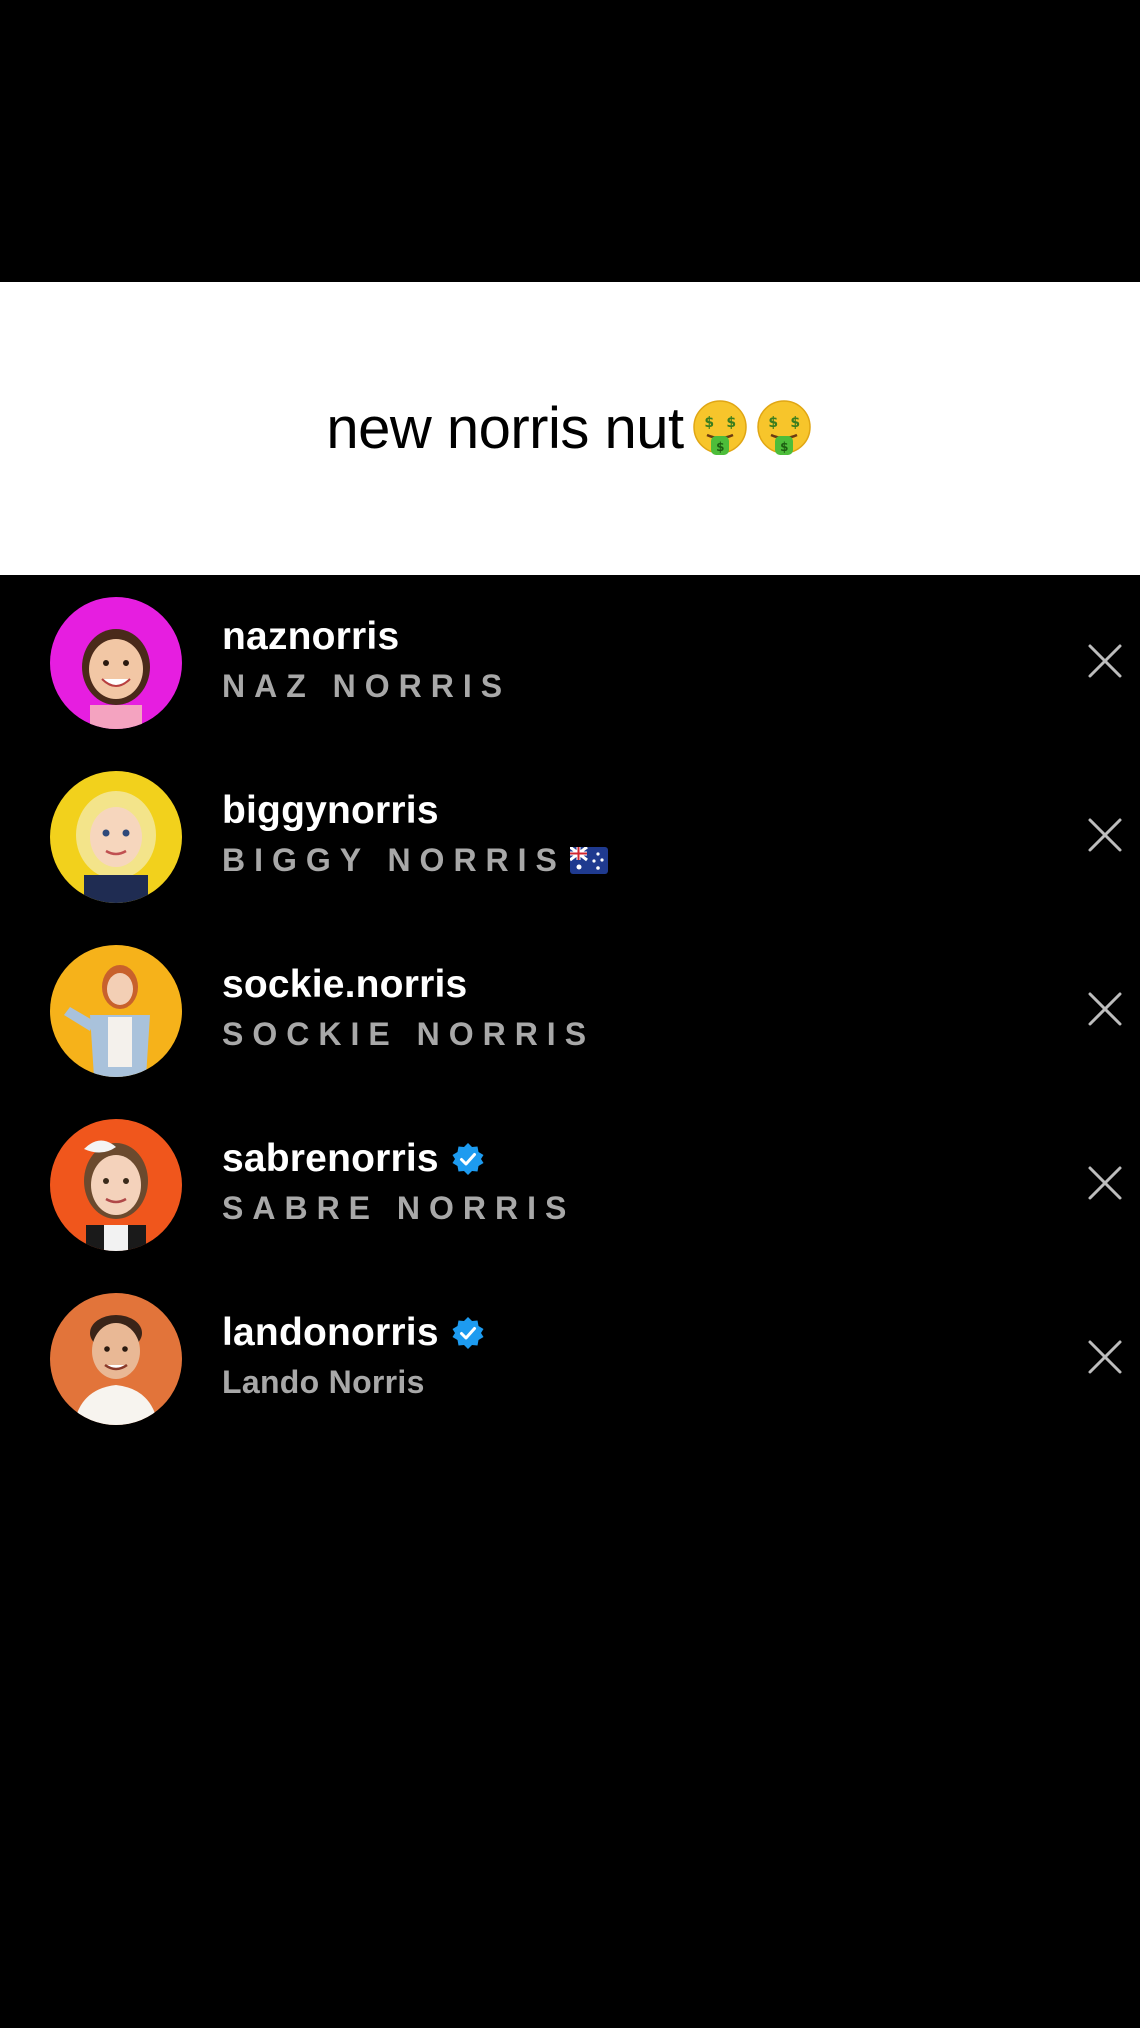  What do you see at coordinates (330, 1159) in the screenshot?
I see `username: sabrenorris` at bounding box center [330, 1159].